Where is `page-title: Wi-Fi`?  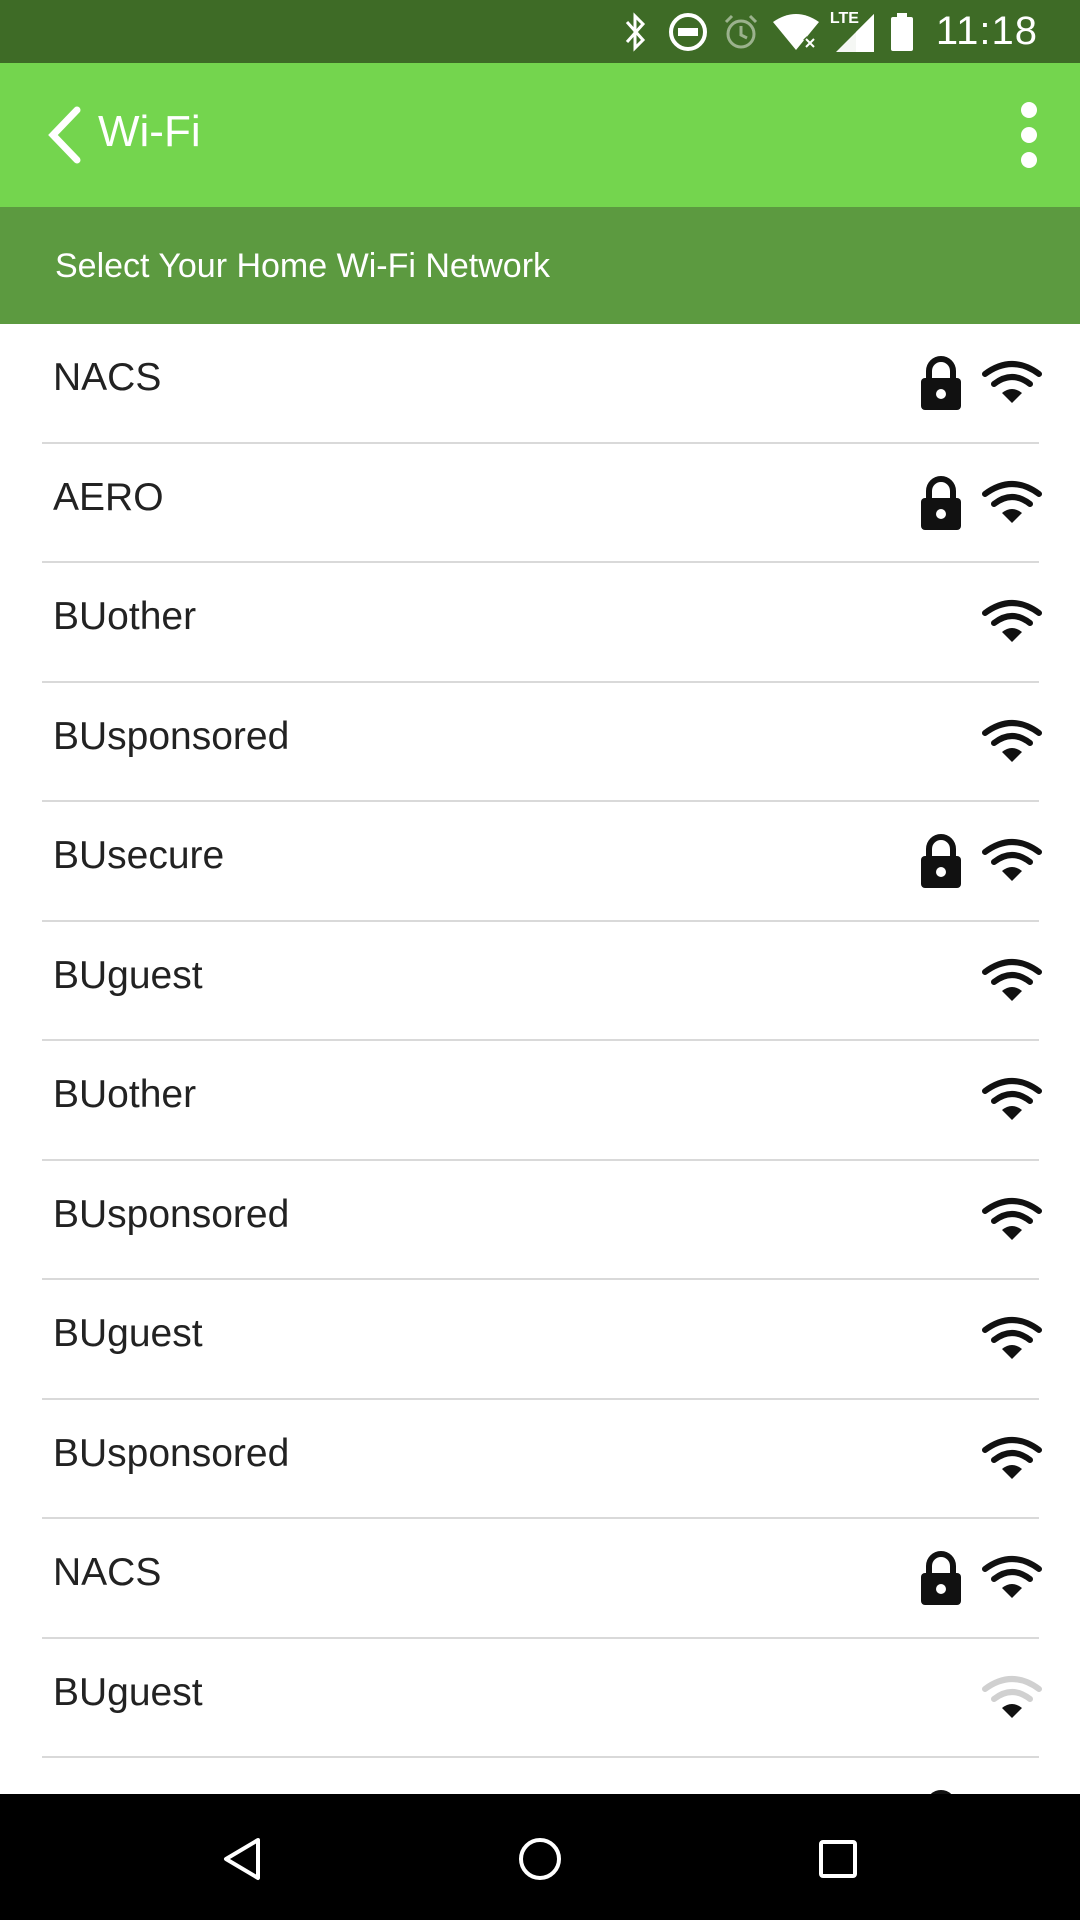 page-title: Wi-Fi is located at coordinates (149, 131).